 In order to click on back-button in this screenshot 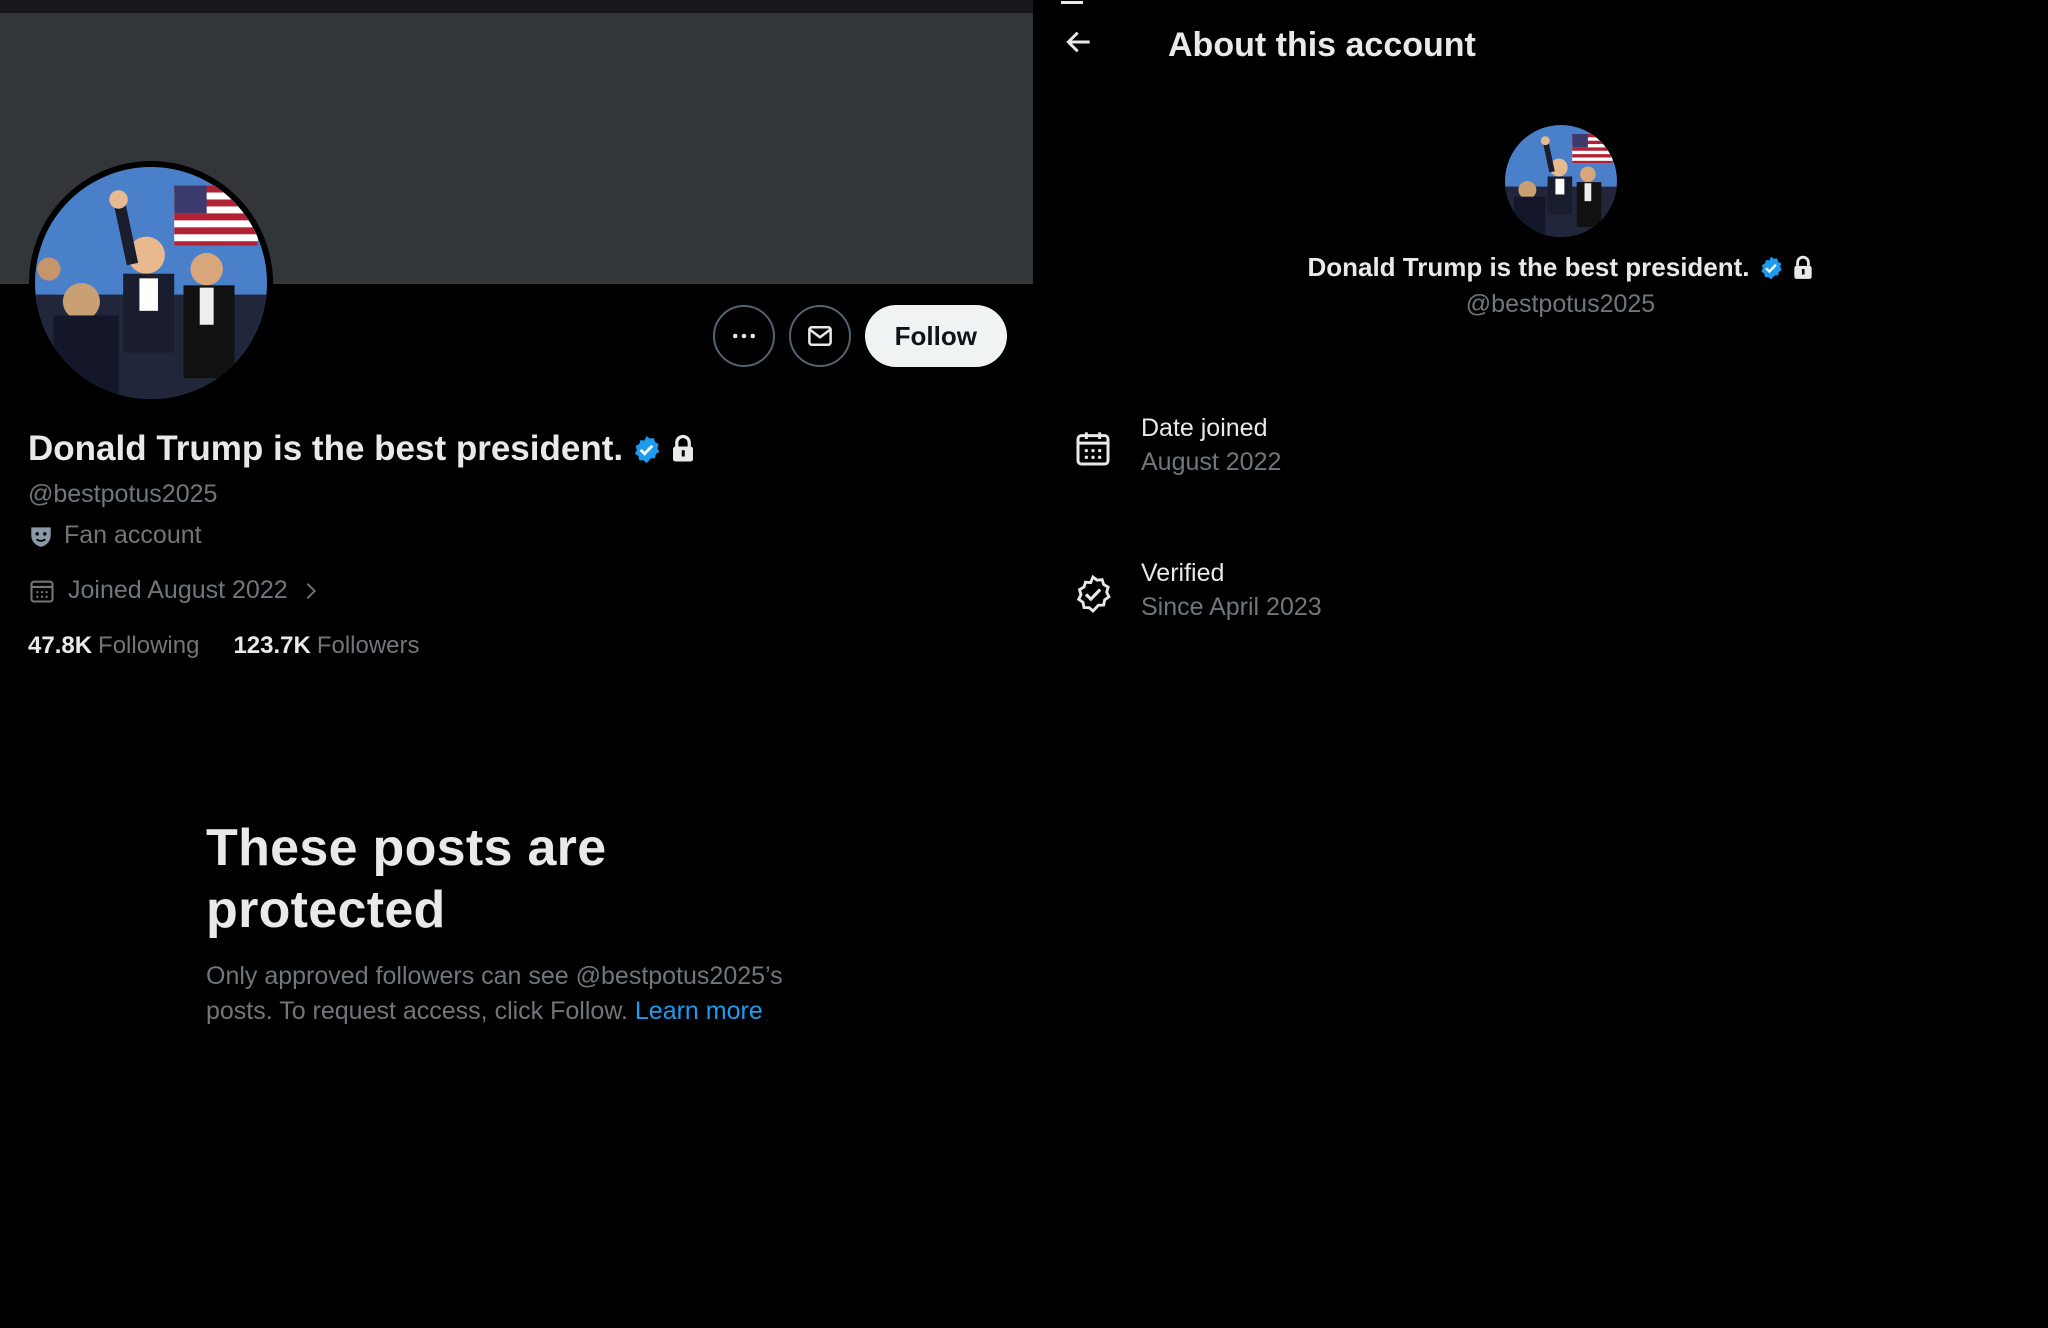, I will do `click(1079, 42)`.